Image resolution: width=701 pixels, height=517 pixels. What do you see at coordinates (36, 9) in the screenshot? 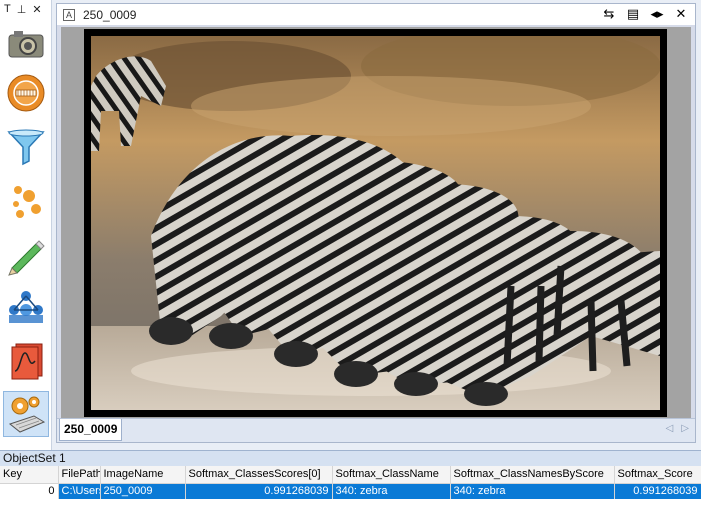
I see `close-icon: ✕` at bounding box center [36, 9].